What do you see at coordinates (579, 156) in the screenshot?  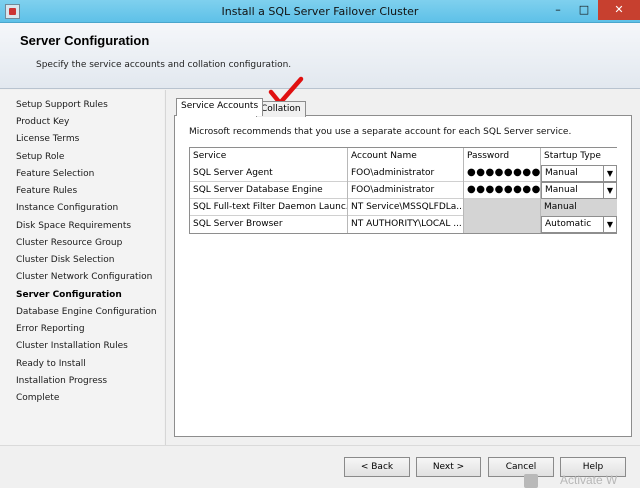 I see `column-header-startup-type: Startup Type` at bounding box center [579, 156].